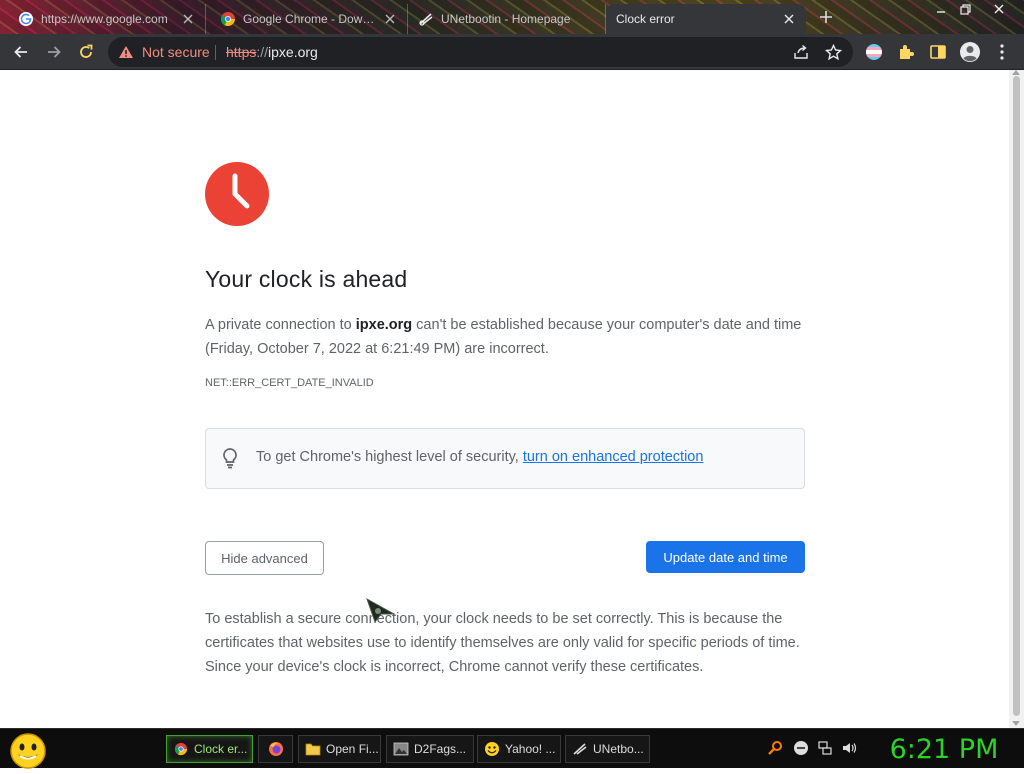  I want to click on hide-advanced-button: Hide advanced, so click(264, 558).